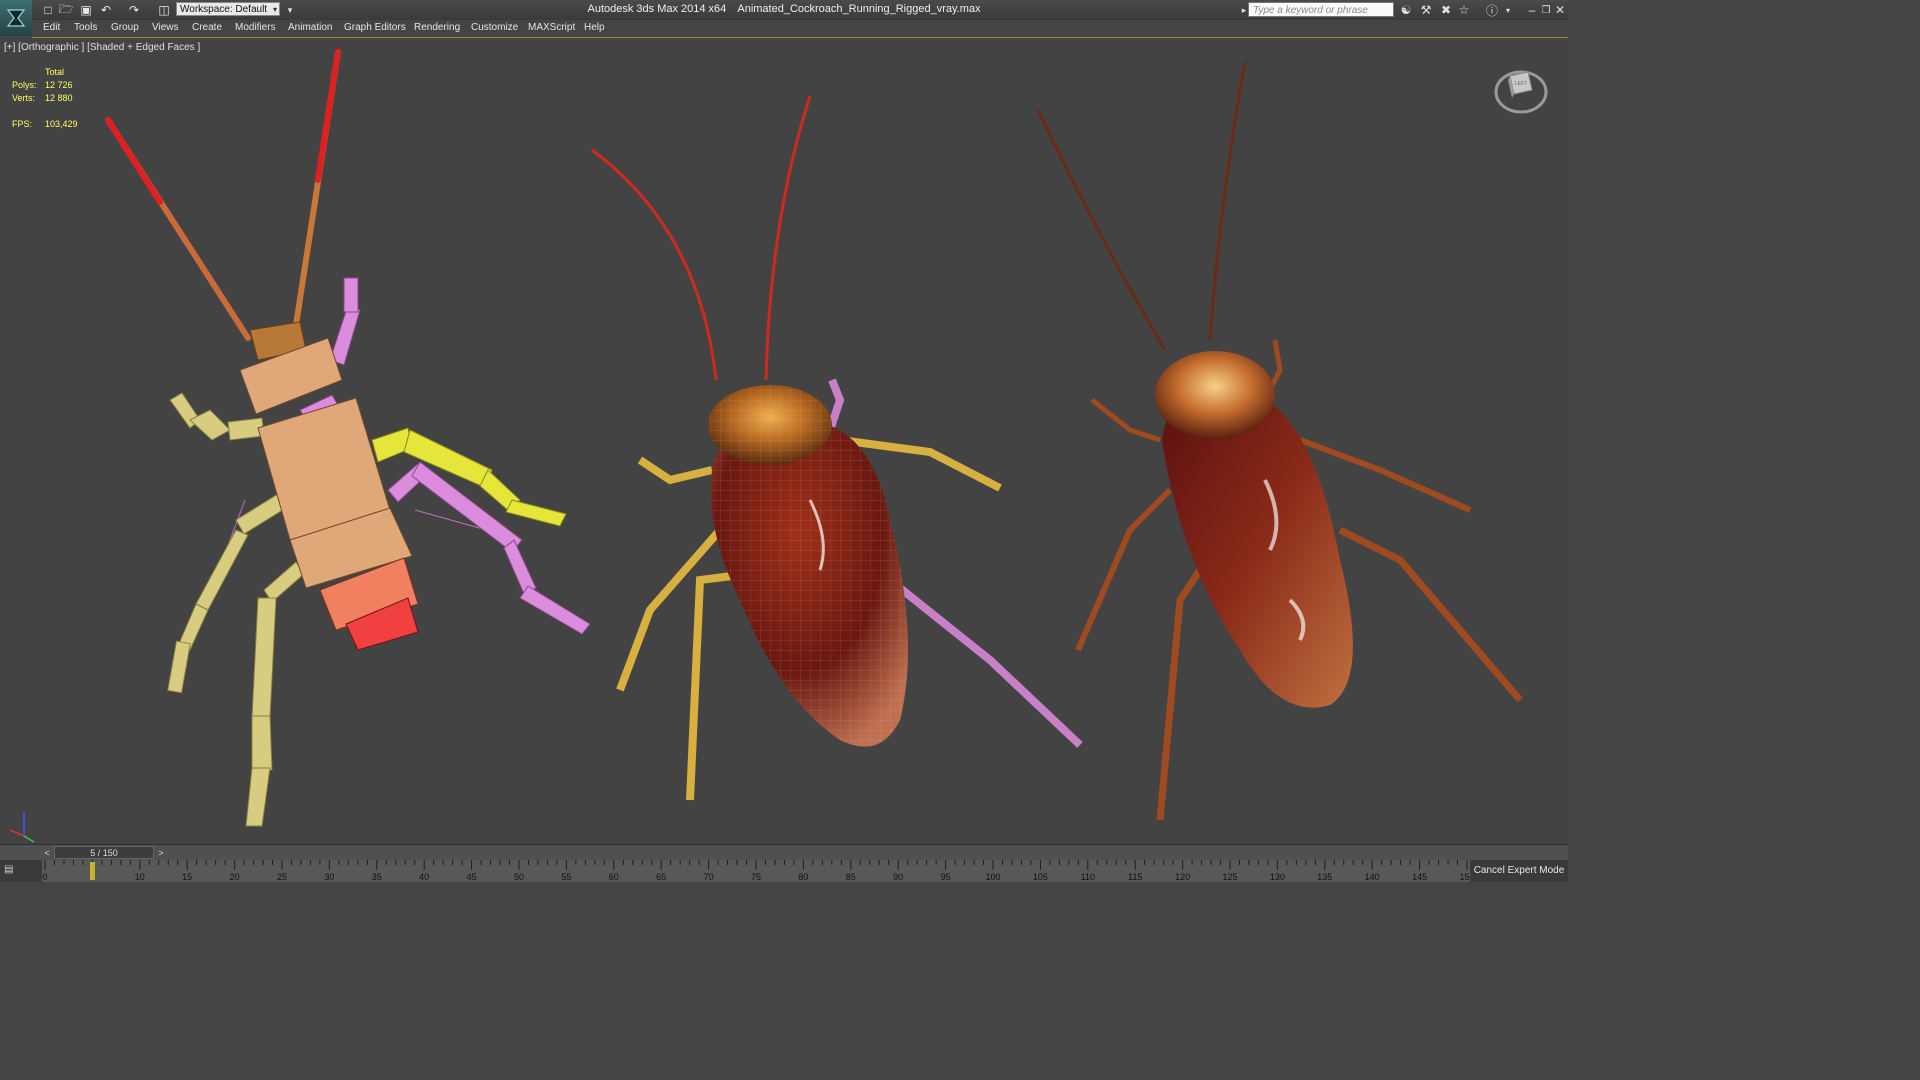  What do you see at coordinates (613, 877) in the screenshot?
I see `timeline-tick-label: 60` at bounding box center [613, 877].